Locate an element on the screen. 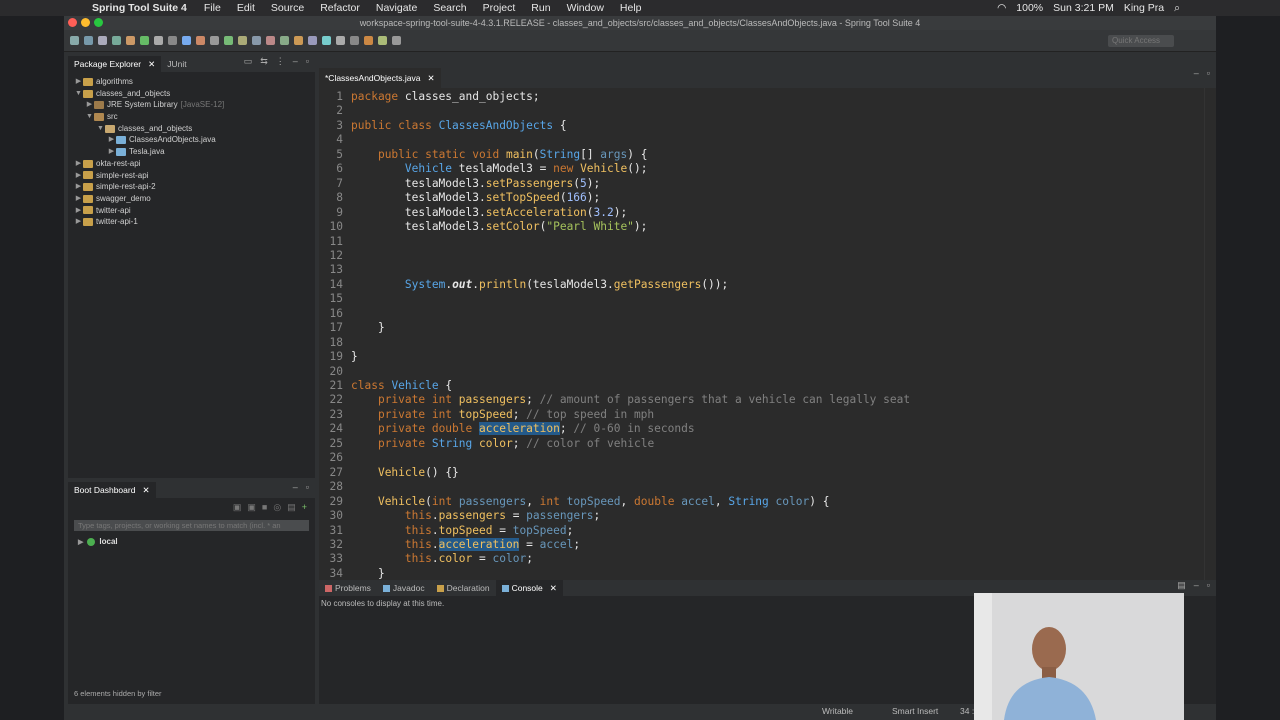  display-console-icon: ▤ is located at coordinates (1181, 585).